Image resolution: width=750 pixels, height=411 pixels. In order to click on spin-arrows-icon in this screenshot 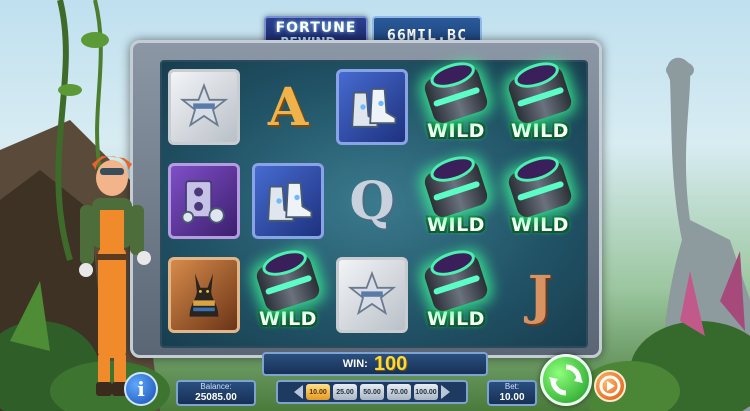, I will do `click(566, 380)`.